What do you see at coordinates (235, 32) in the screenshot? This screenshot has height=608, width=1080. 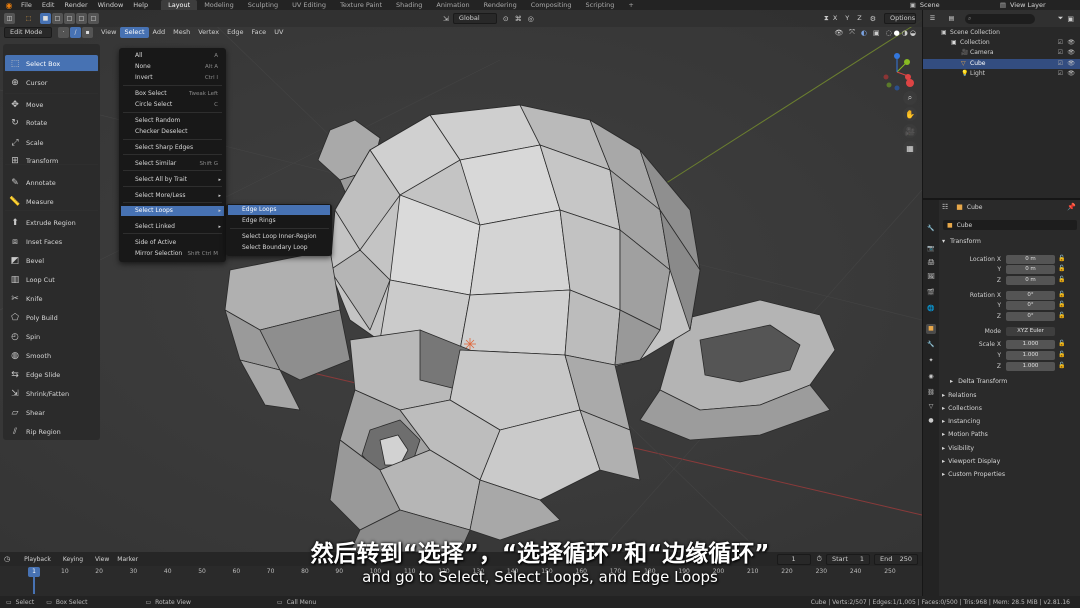 I see `menu-edge: Edge` at bounding box center [235, 32].